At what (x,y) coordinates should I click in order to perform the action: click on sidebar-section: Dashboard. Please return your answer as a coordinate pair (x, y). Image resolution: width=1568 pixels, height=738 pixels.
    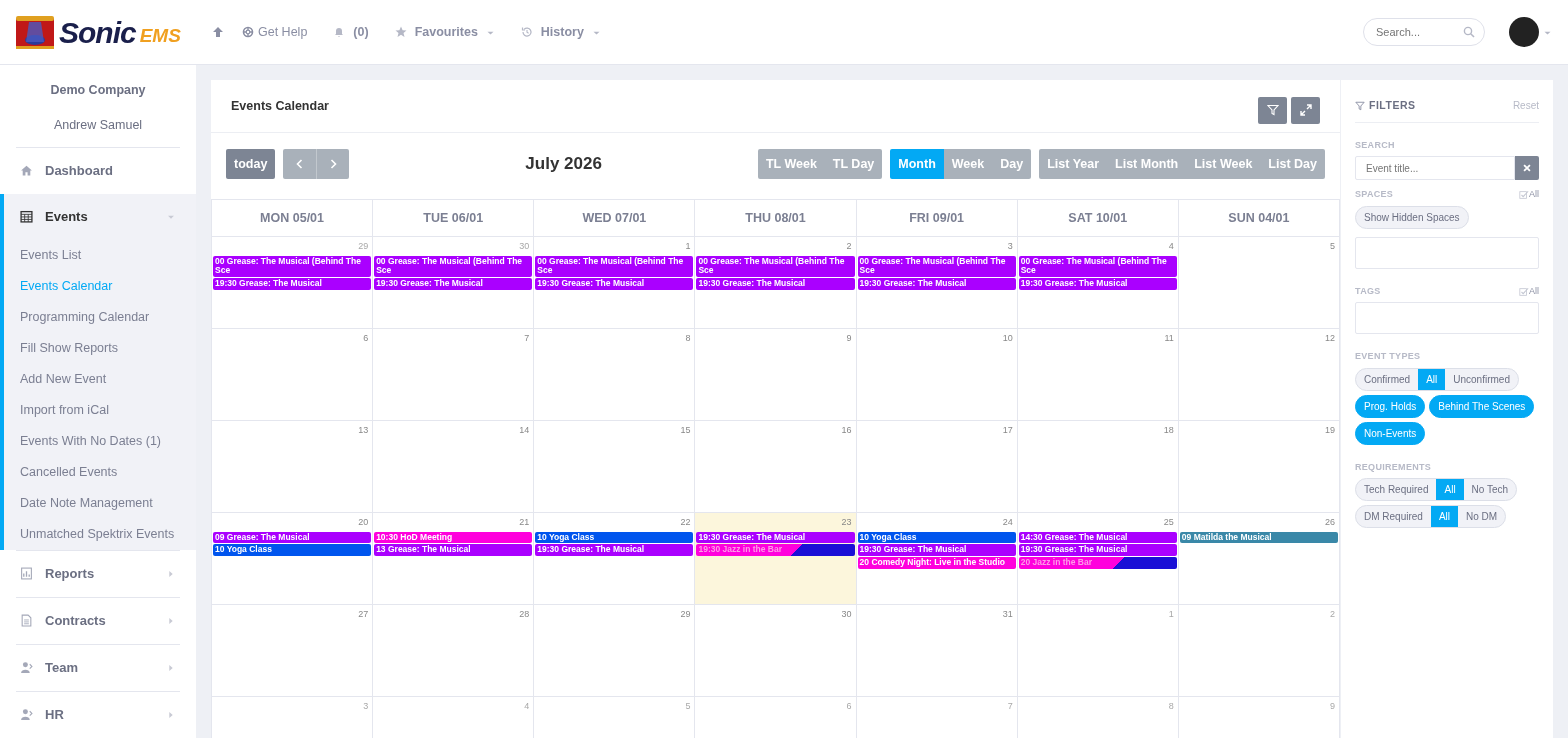
    Looking at the image, I should click on (98, 170).